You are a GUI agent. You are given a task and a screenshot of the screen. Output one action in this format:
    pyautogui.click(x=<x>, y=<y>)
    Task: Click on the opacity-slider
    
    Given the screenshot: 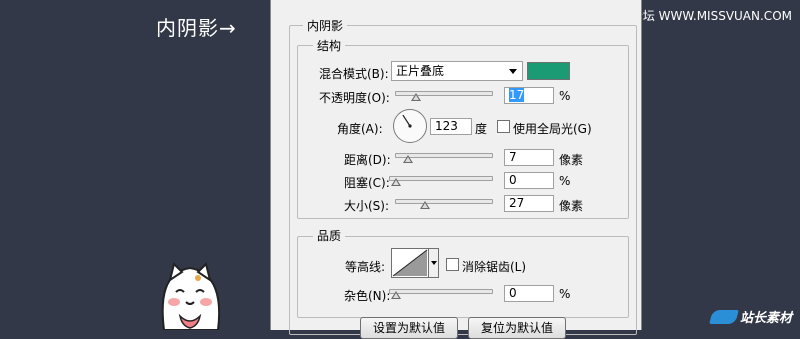 What is the action you would take?
    pyautogui.click(x=444, y=96)
    